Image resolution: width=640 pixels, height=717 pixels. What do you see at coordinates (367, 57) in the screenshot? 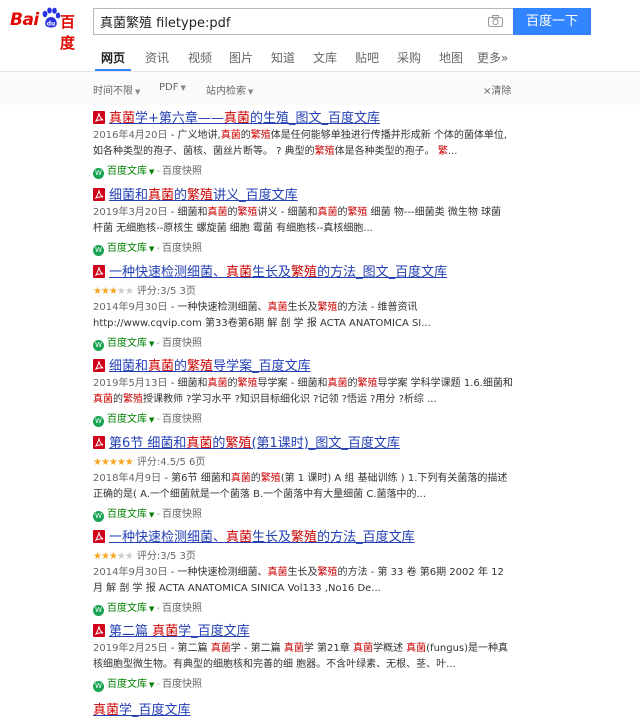
I see `tab-tieba: 贴吧` at bounding box center [367, 57].